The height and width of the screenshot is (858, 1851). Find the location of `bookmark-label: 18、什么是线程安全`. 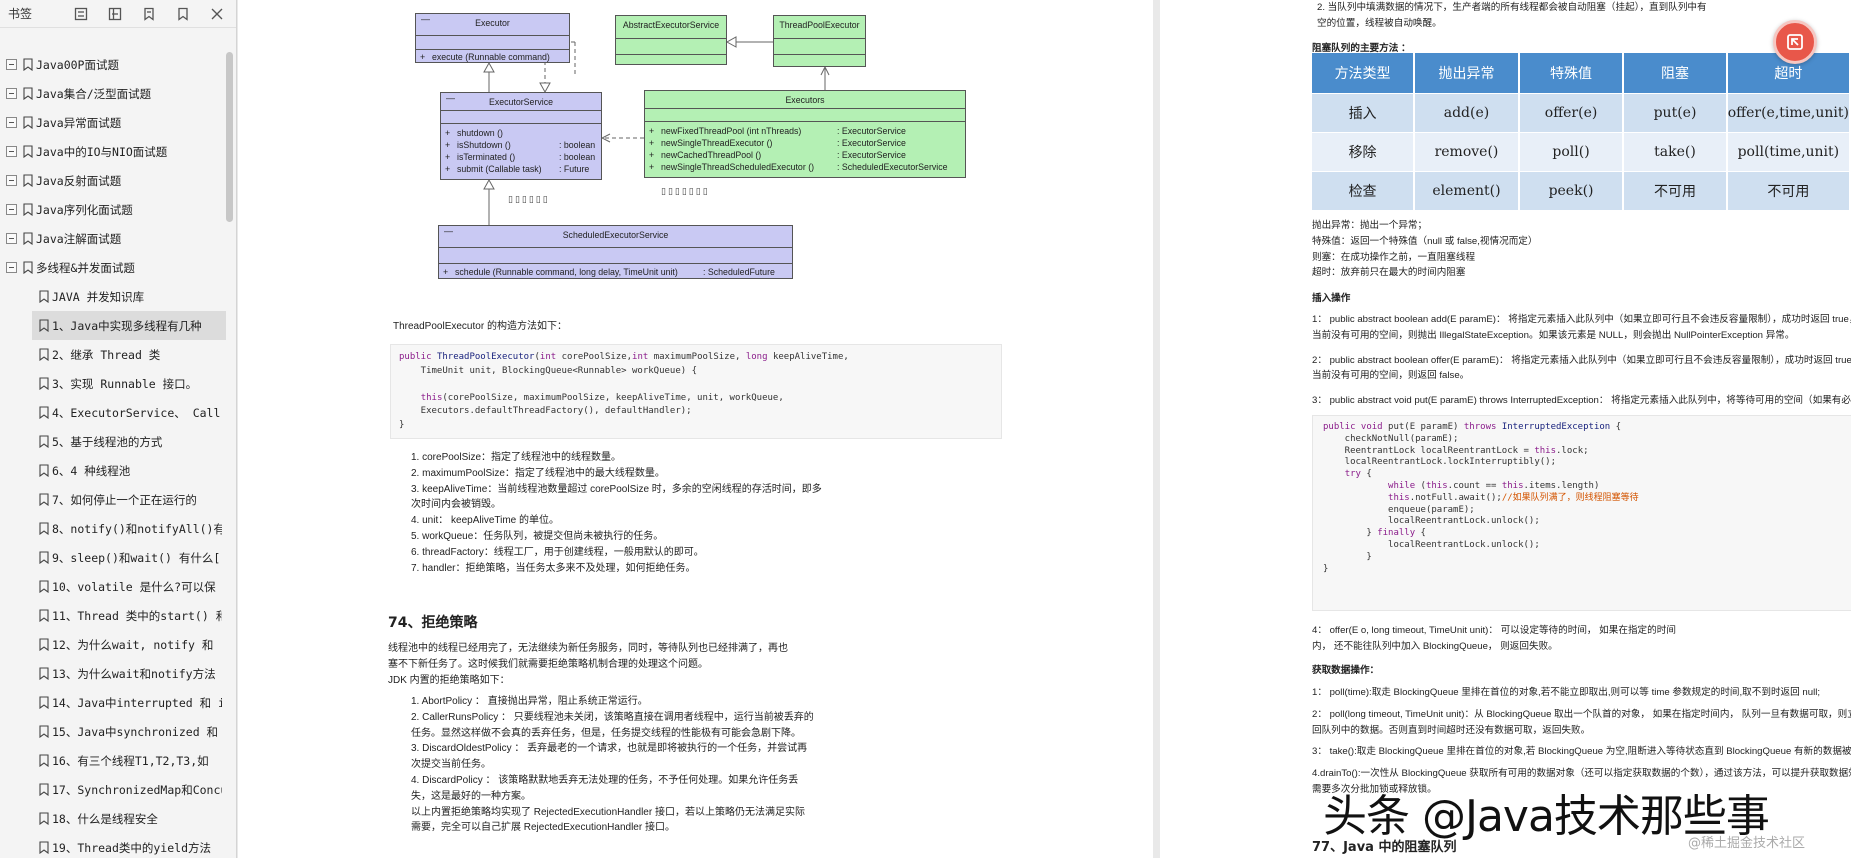

bookmark-label: 18、什么是线程安全 is located at coordinates (105, 818).